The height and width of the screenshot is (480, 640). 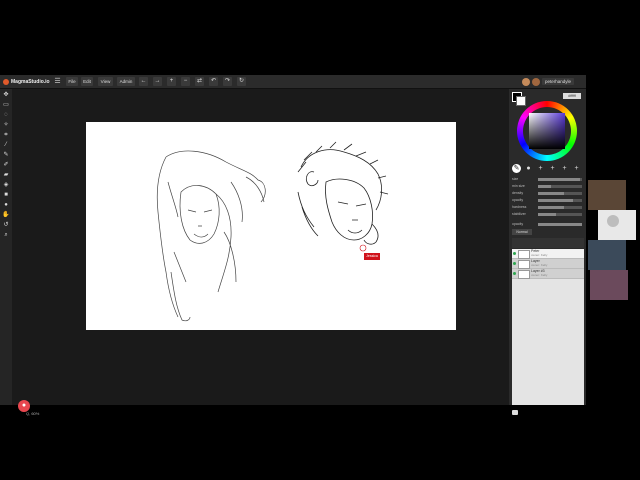 I want to click on slider-hardness: hardness, so click(x=548, y=207).